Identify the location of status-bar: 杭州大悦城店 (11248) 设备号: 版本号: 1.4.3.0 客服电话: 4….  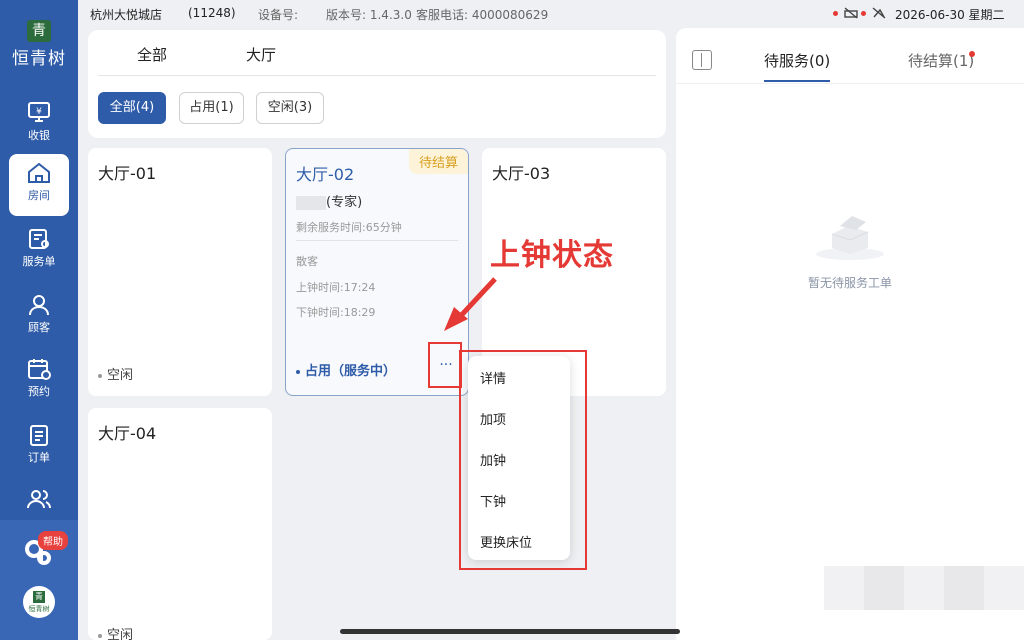
(551, 14).